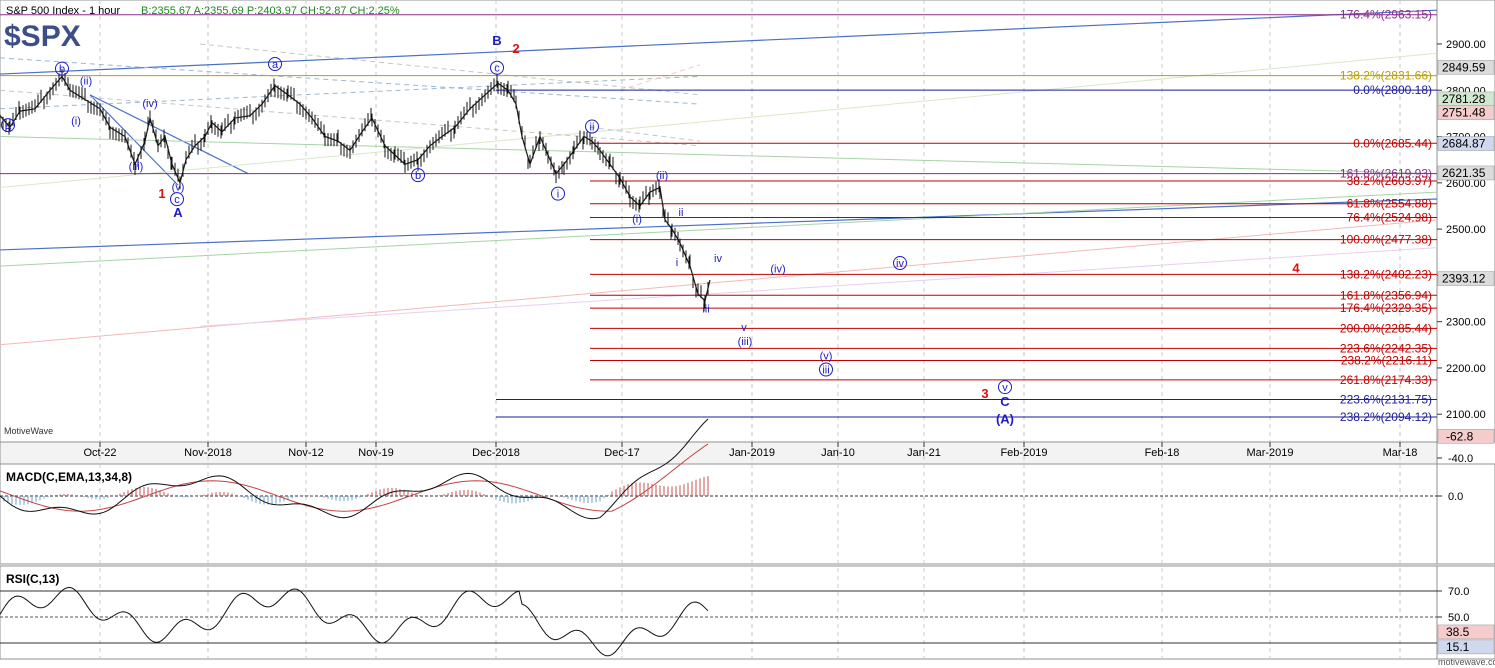  Describe the element at coordinates (1460, 459) in the screenshot. I see `macd-tick-label: -40.0` at that location.